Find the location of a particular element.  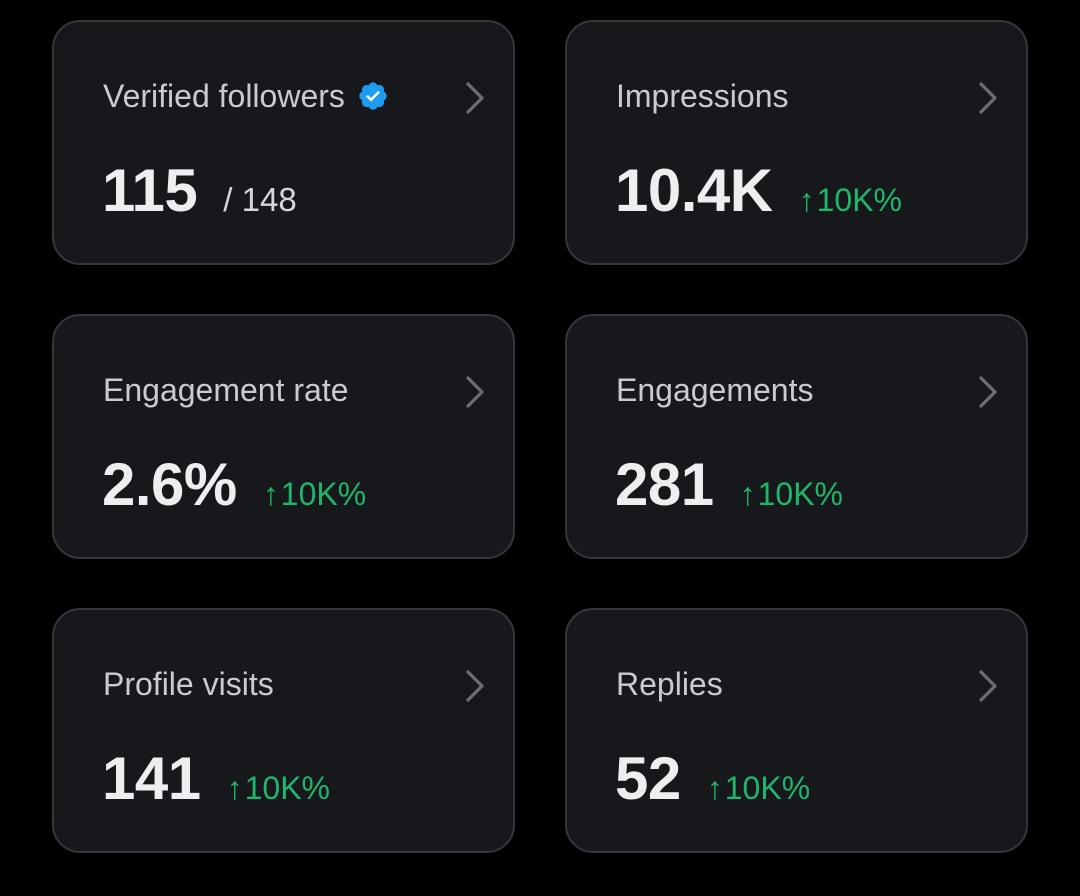

metric-value: 281 is located at coordinates (664, 484).